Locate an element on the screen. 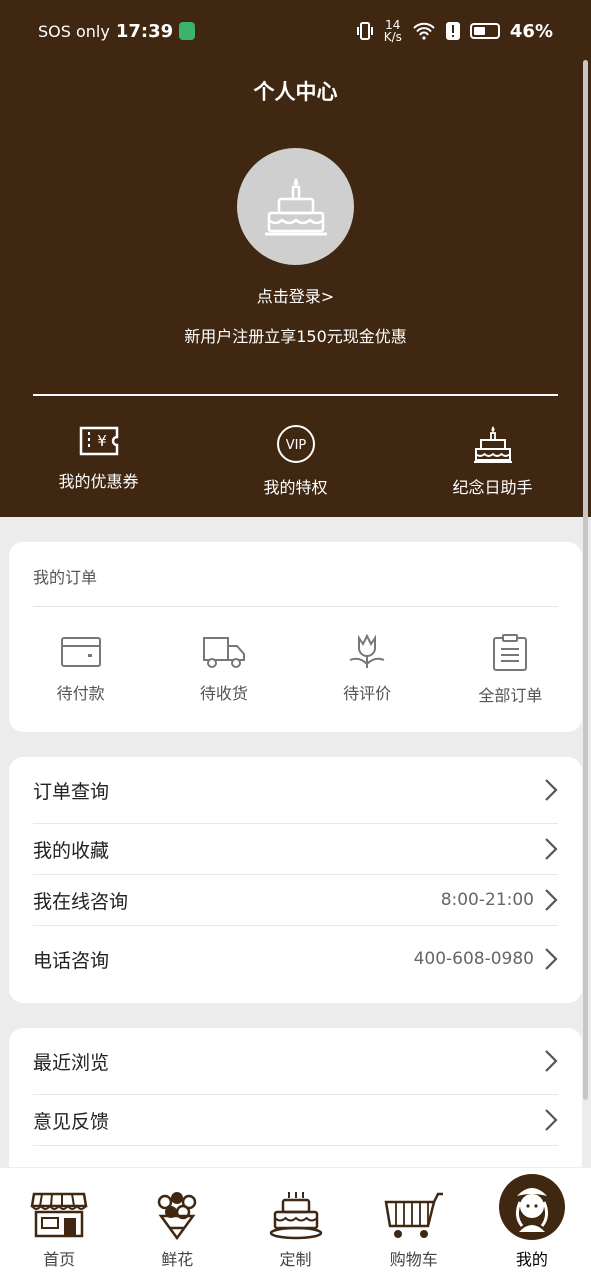 This screenshot has width=591, height=1280. all-orders-label: 全部订单 is located at coordinates (510, 695).